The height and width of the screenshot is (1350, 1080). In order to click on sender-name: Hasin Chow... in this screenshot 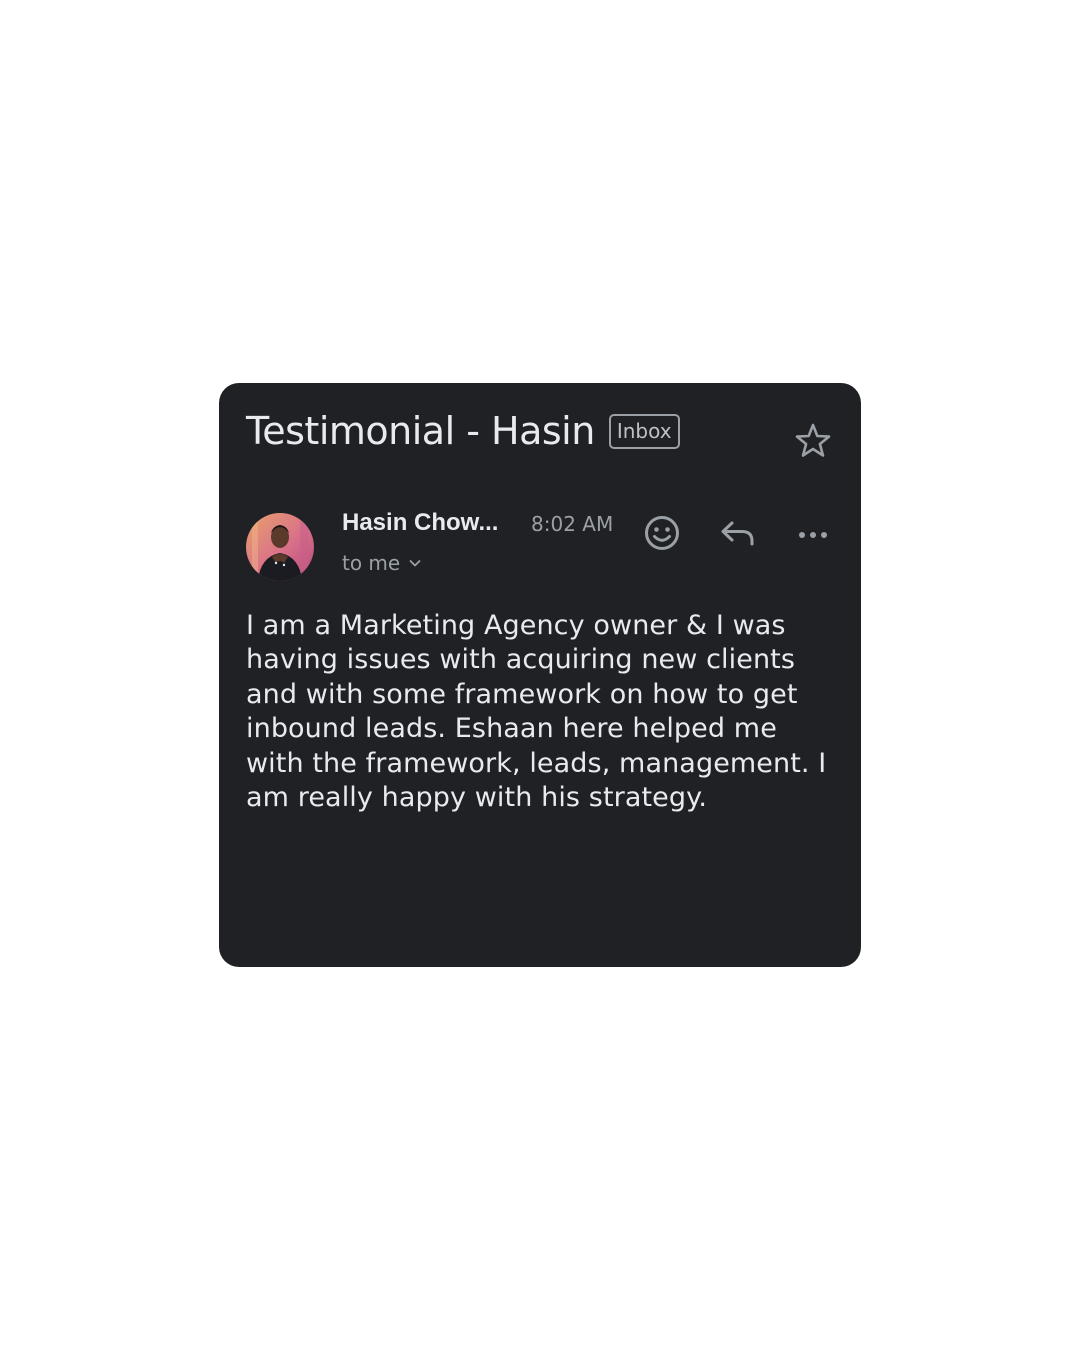, I will do `click(420, 523)`.